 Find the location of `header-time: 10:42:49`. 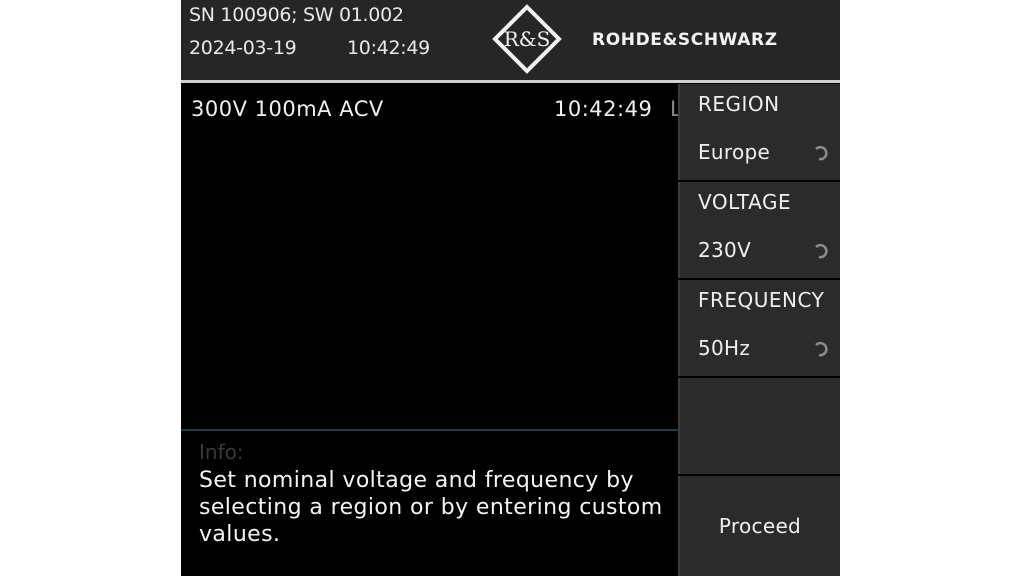

header-time: 10:42:49 is located at coordinates (388, 48).